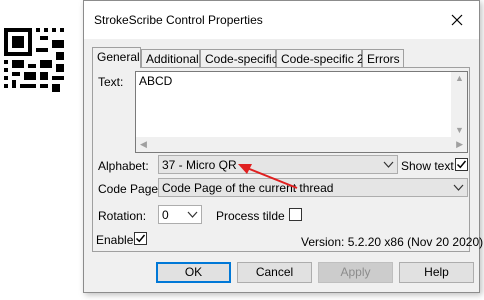 This screenshot has height=300, width=484. I want to click on apply-button: Apply, so click(355, 272).